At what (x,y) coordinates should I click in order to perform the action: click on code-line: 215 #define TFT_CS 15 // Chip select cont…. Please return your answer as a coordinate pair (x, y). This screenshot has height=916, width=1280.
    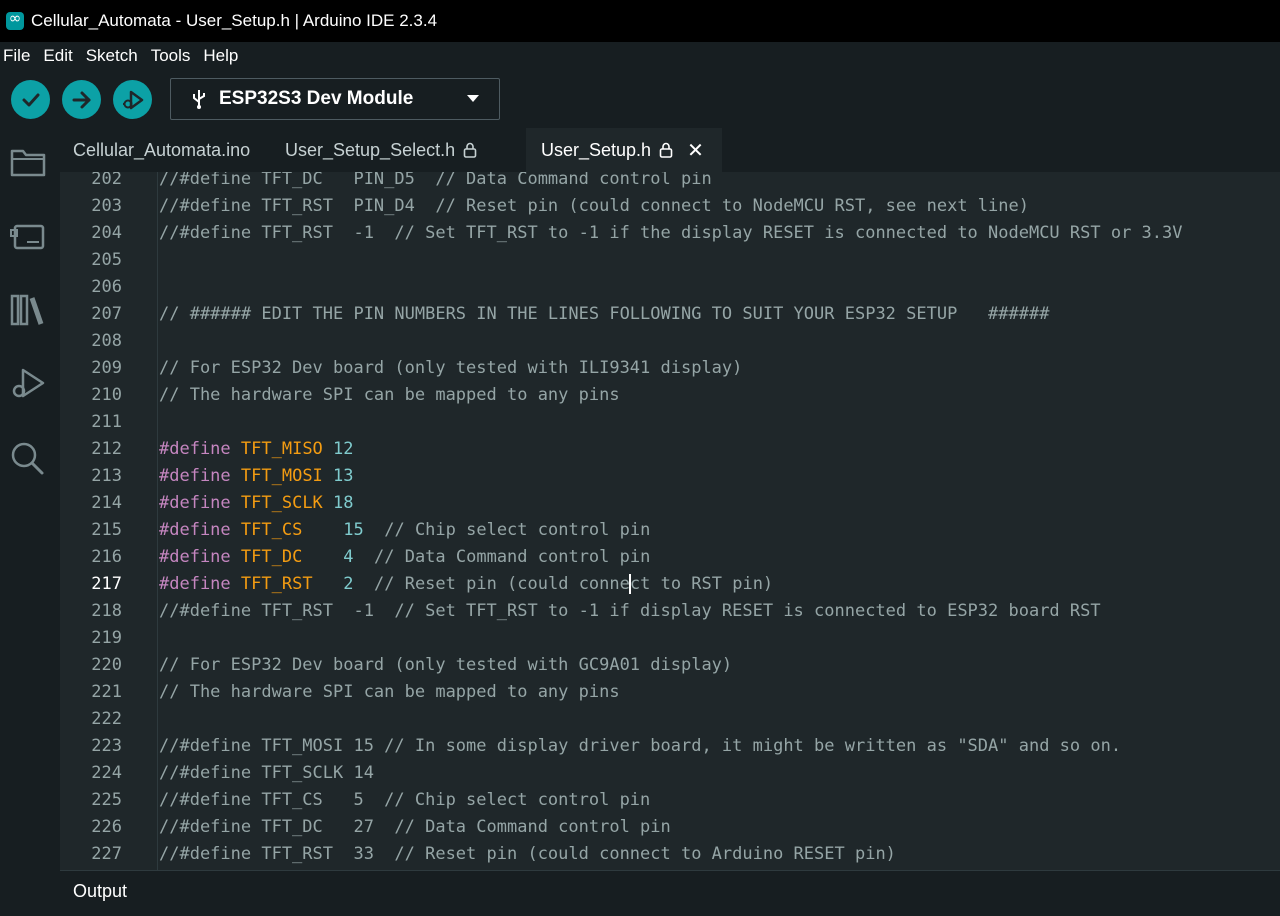
    Looking at the image, I should click on (670, 530).